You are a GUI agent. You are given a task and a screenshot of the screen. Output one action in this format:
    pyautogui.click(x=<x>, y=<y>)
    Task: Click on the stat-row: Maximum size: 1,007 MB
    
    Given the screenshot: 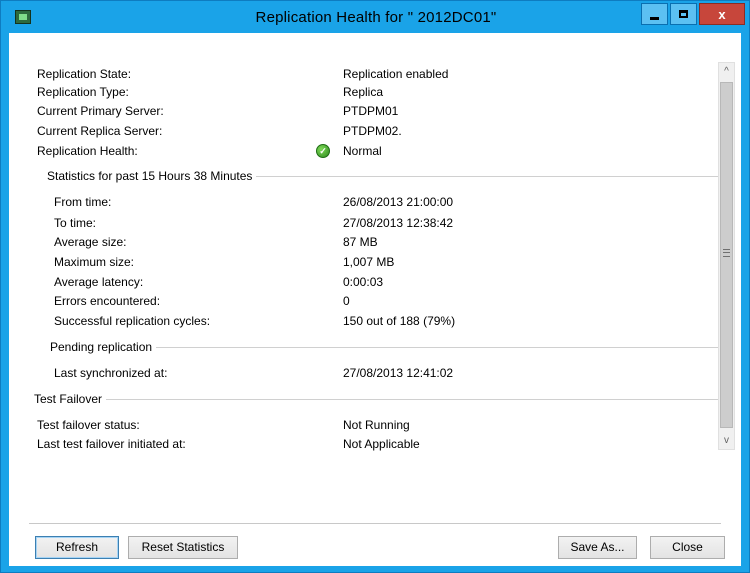 What is the action you would take?
    pyautogui.click(x=374, y=262)
    